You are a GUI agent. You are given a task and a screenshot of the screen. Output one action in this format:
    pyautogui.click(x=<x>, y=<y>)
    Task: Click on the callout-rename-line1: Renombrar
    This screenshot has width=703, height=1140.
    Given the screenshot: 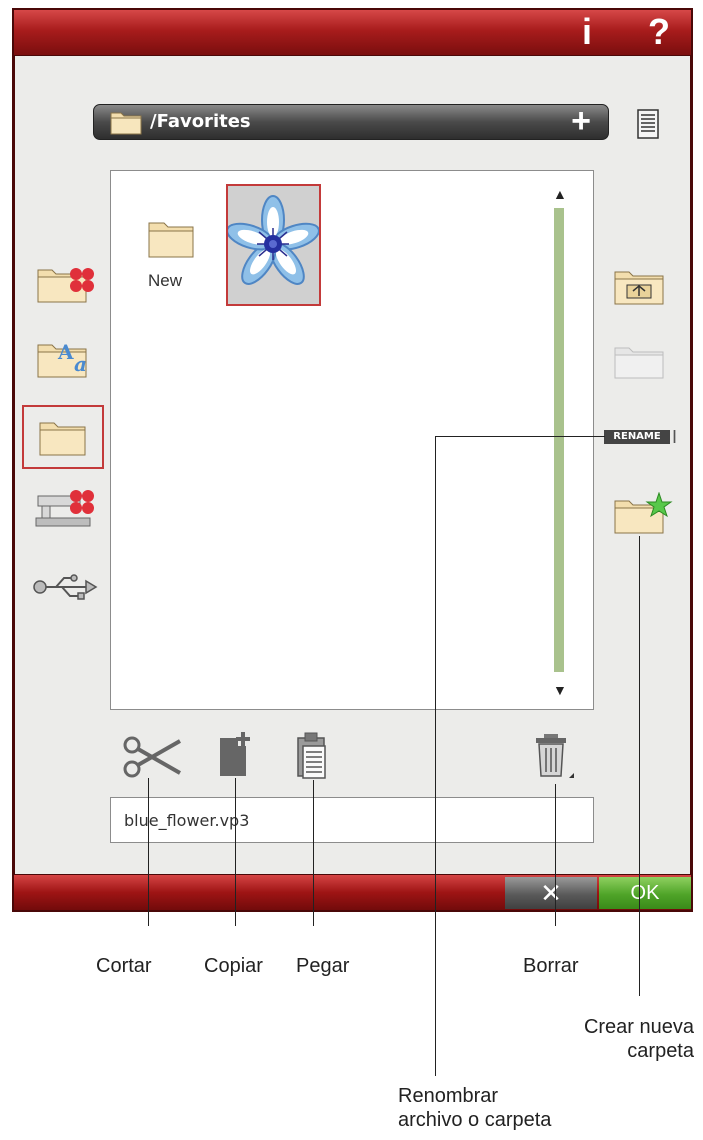 What is the action you would take?
    pyautogui.click(x=448, y=1096)
    